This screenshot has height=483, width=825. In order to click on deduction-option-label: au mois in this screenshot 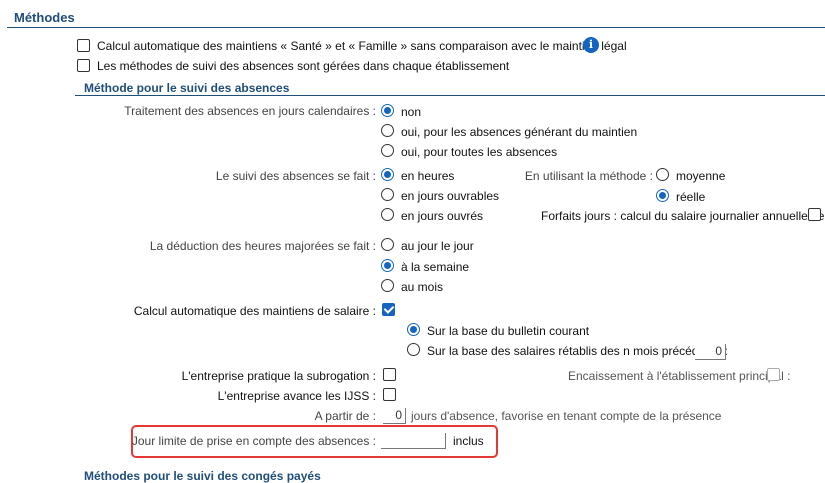, I will do `click(422, 287)`.